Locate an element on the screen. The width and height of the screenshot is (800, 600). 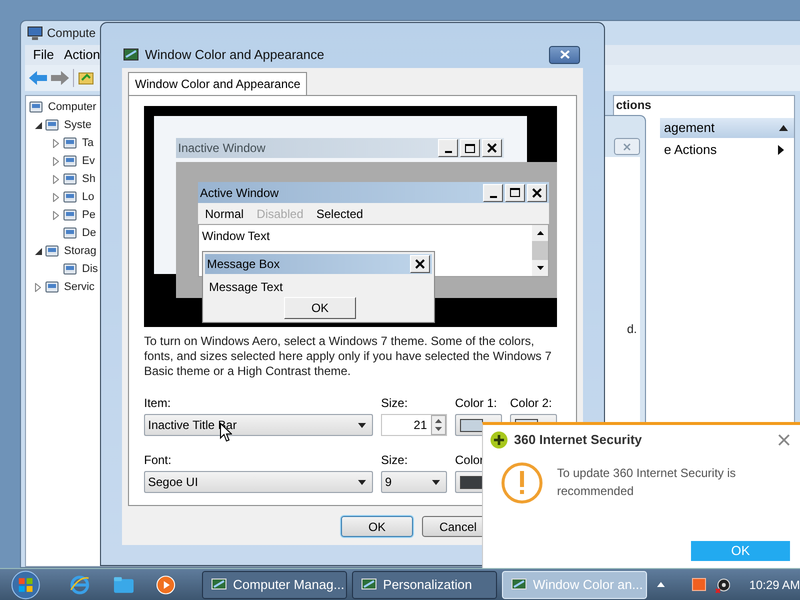
message-text: Message Text is located at coordinates (246, 287).